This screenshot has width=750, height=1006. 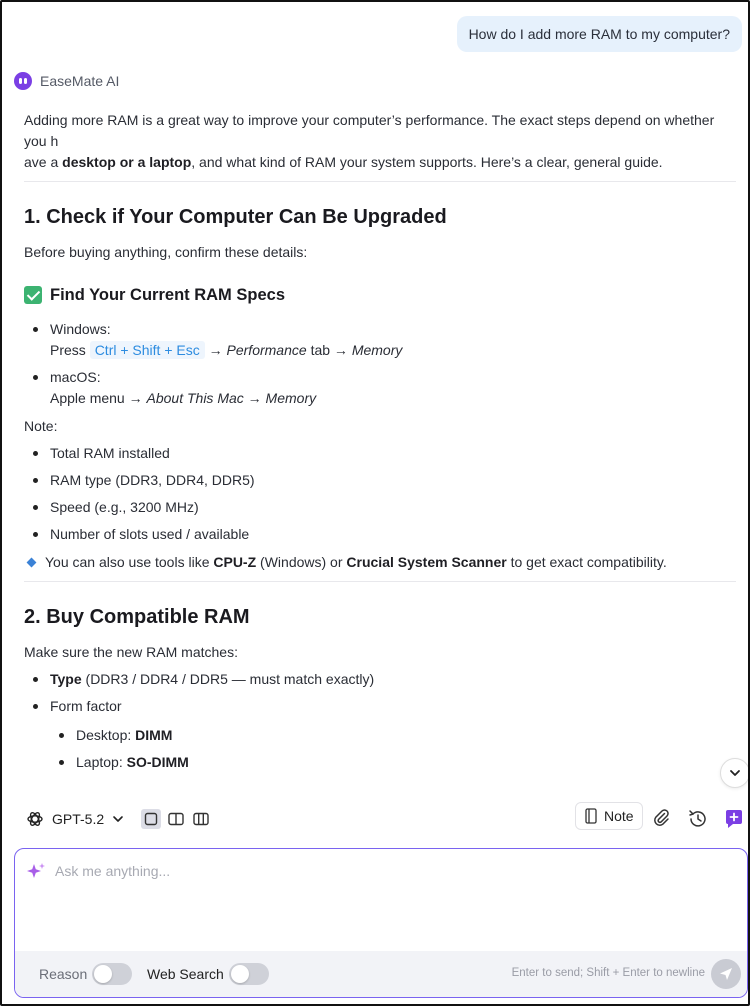 What do you see at coordinates (78, 329) in the screenshot?
I see `windows-label: Windows` at bounding box center [78, 329].